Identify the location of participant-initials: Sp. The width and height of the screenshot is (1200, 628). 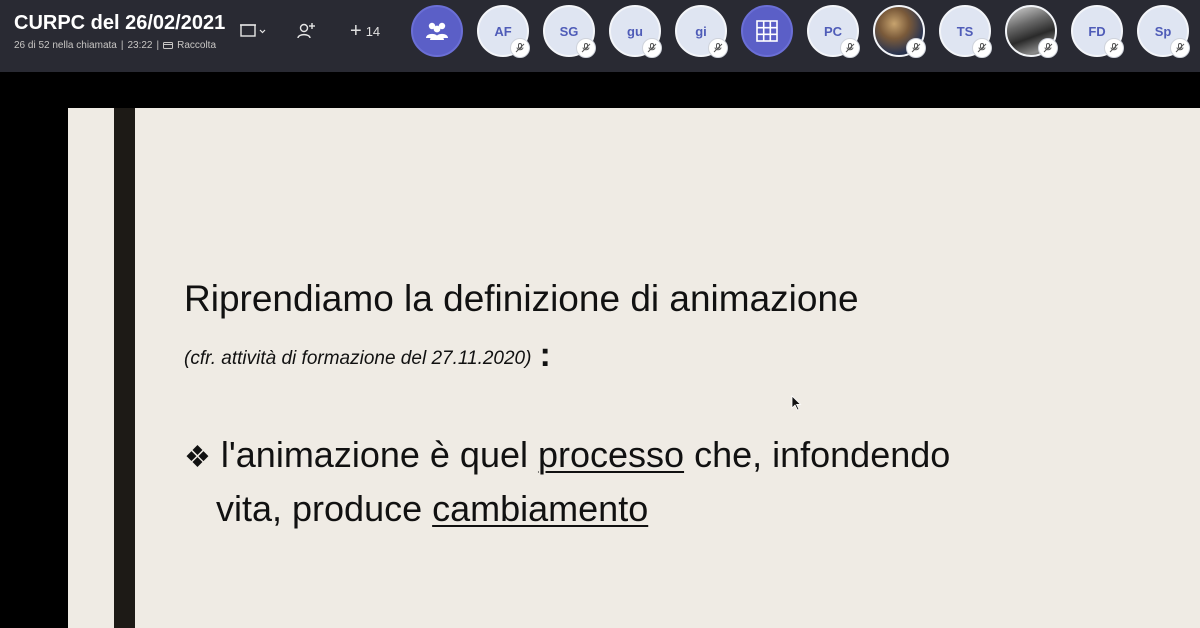
(1163, 31).